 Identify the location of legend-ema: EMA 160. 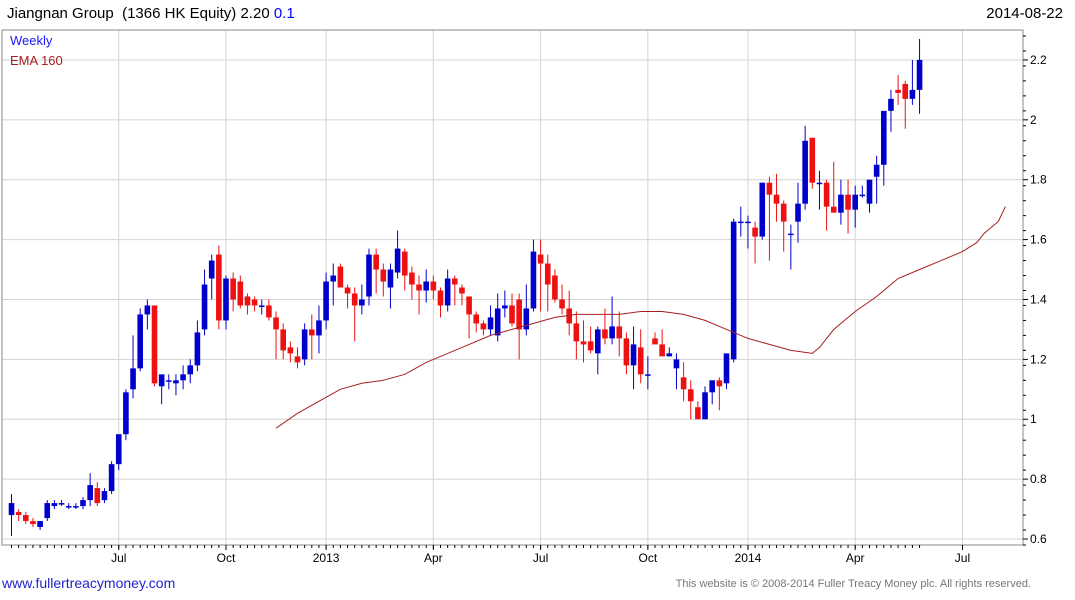
(36, 60).